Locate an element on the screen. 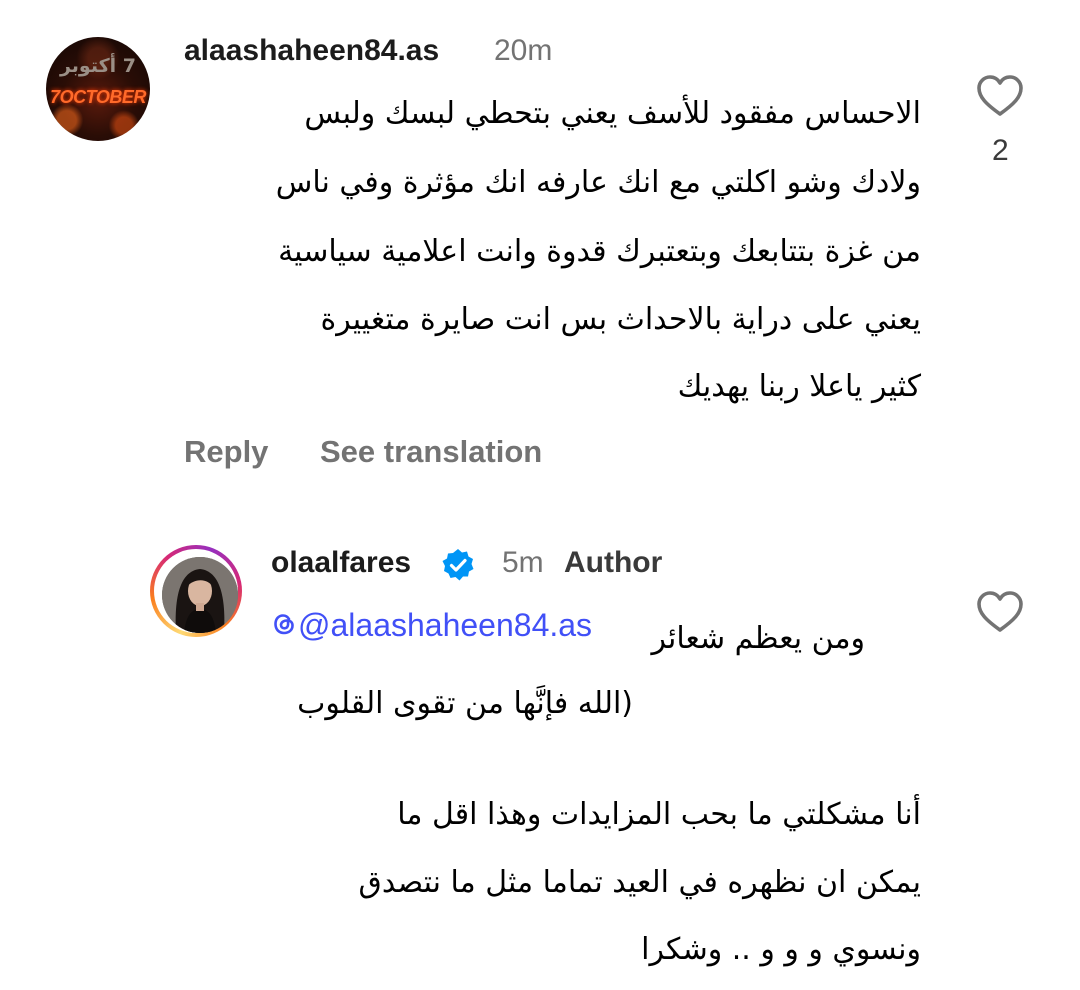  reply-line-2: (الله فإنَّها من تقوى القلوب is located at coordinates (465, 703).